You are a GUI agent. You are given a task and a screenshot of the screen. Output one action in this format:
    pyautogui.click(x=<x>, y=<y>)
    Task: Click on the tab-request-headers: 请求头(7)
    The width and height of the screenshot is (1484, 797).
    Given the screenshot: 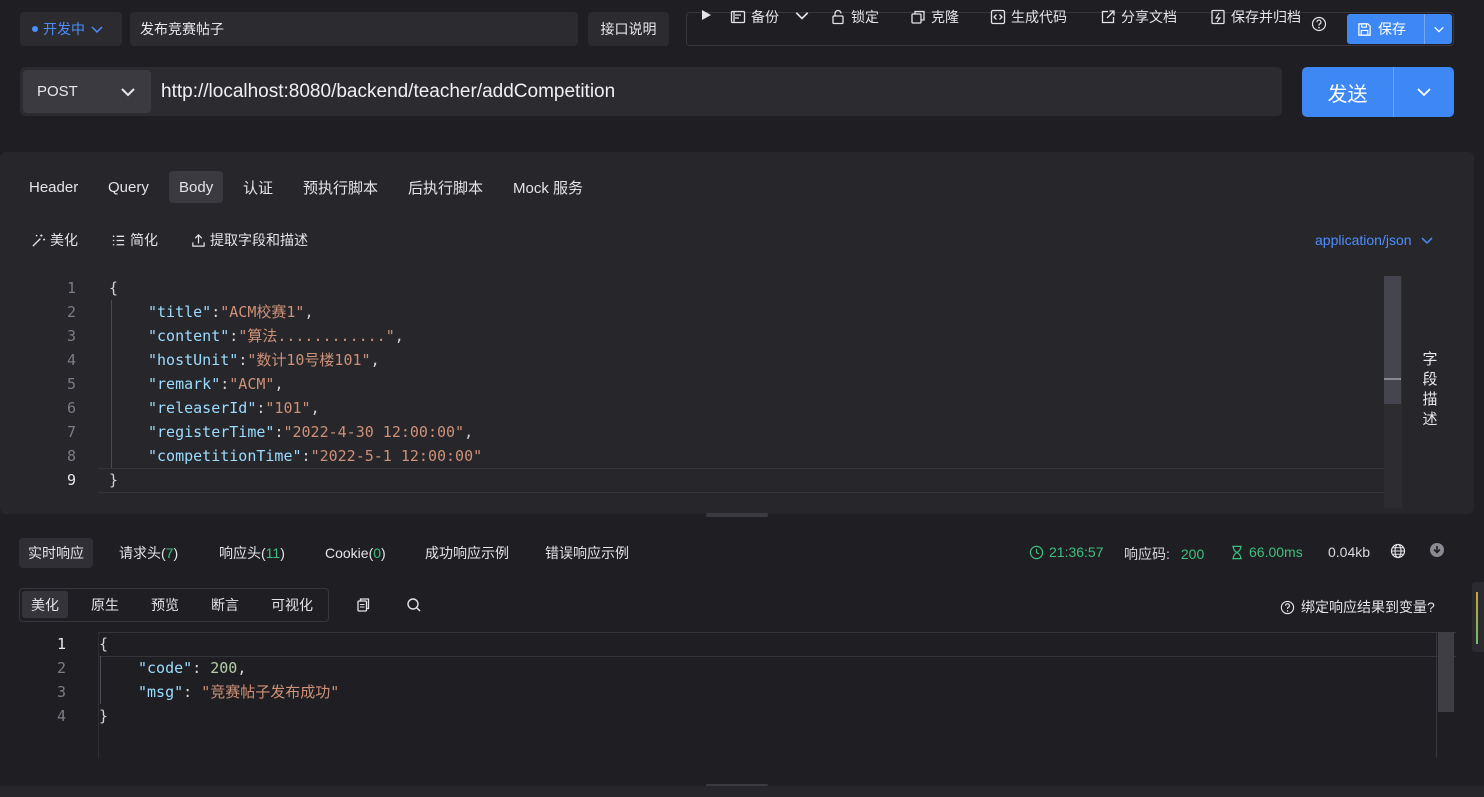 What is the action you would take?
    pyautogui.click(x=148, y=553)
    